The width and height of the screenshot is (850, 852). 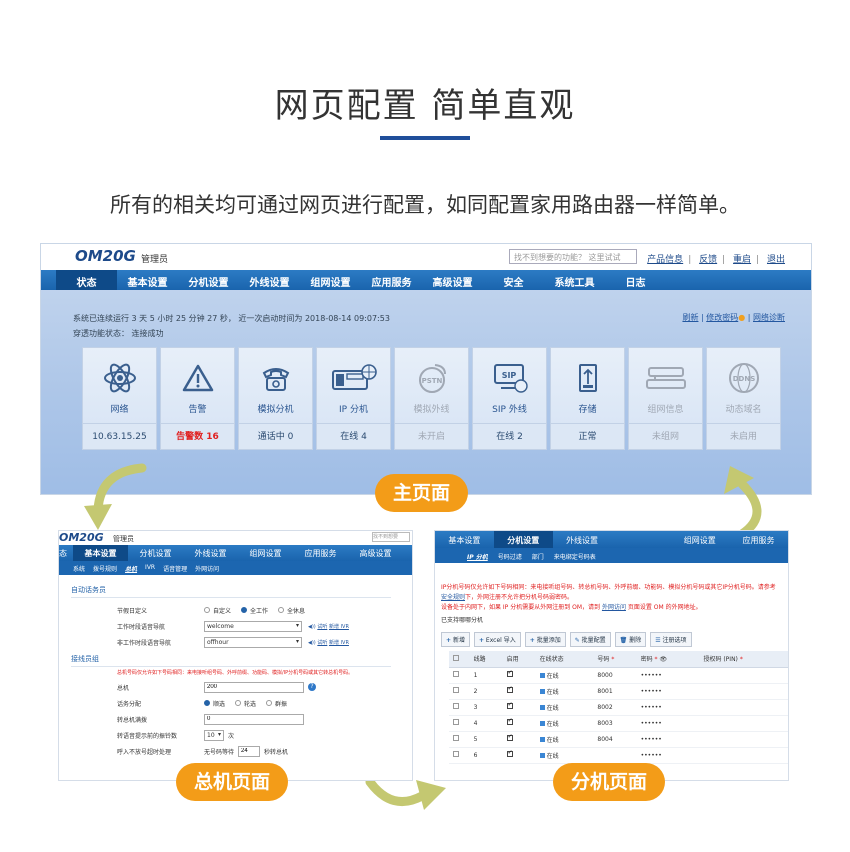 What do you see at coordinates (197, 410) in the screenshot?
I see `tile-label: 告警` at bounding box center [197, 410].